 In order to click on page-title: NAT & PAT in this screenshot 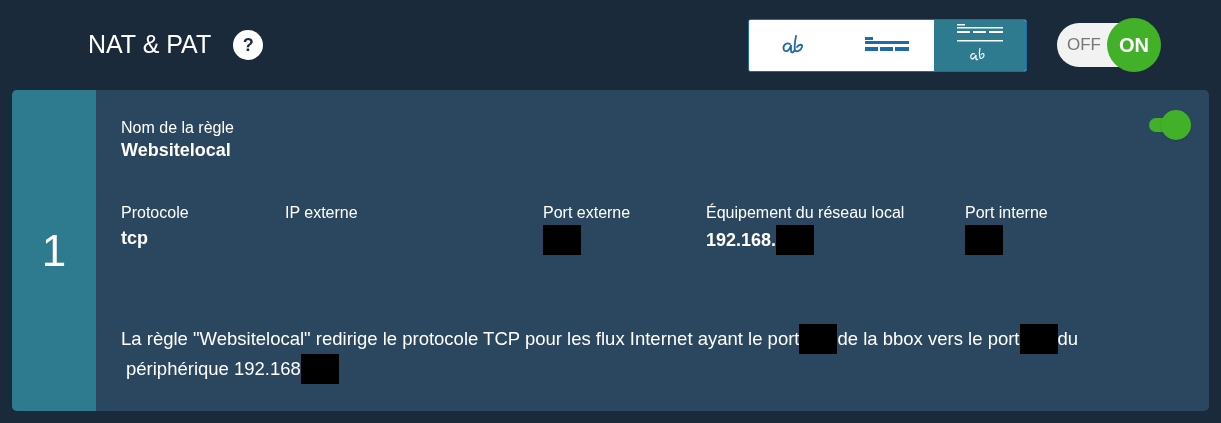, I will do `click(150, 45)`.